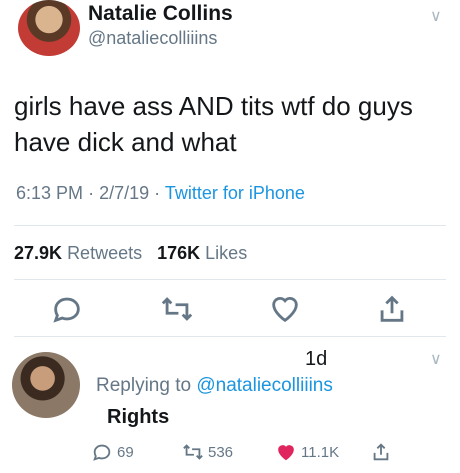  What do you see at coordinates (264, 385) in the screenshot?
I see `replying-to-handle: @nataliecolliiins` at bounding box center [264, 385].